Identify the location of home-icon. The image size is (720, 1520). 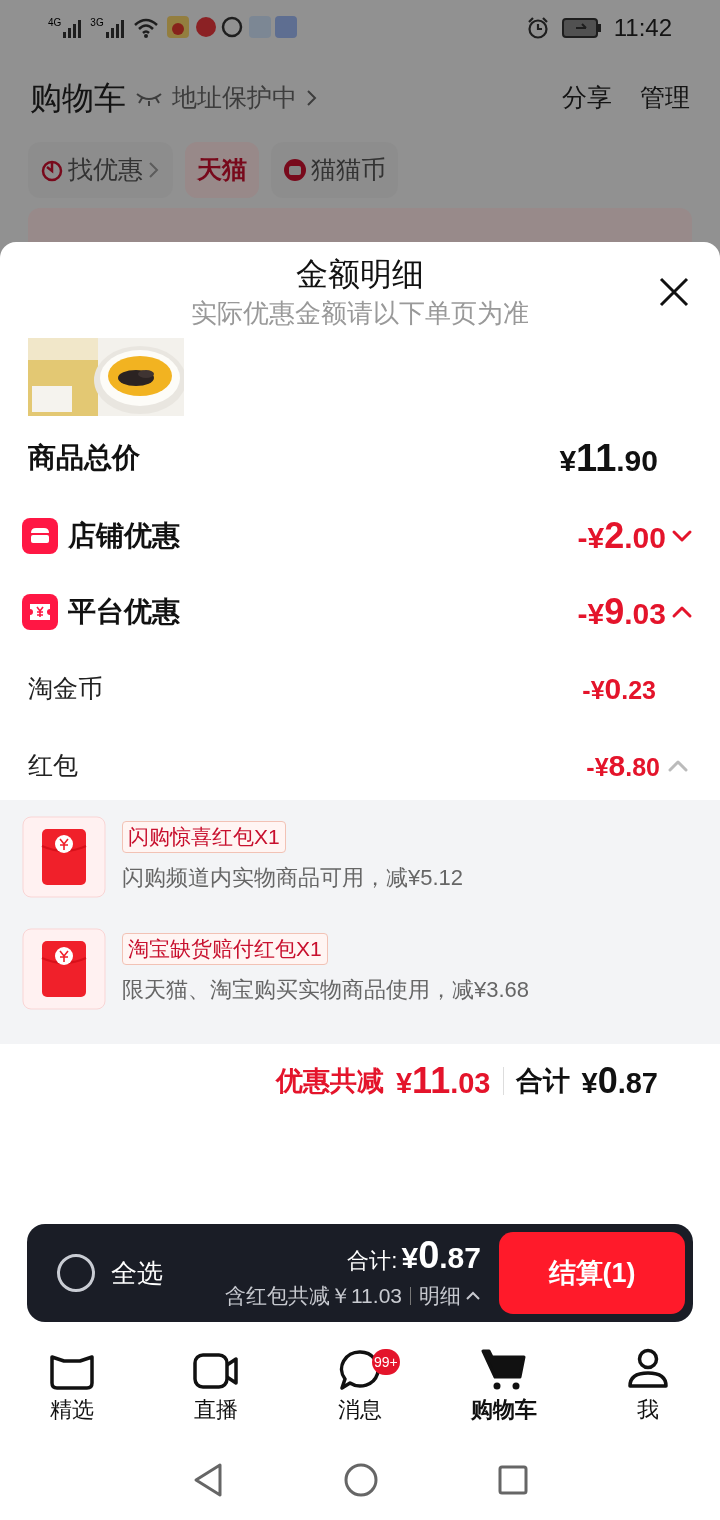
(361, 1480).